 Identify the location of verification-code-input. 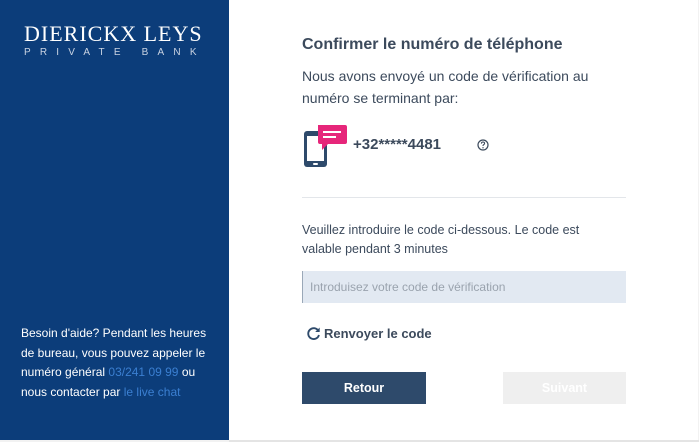
(464, 287).